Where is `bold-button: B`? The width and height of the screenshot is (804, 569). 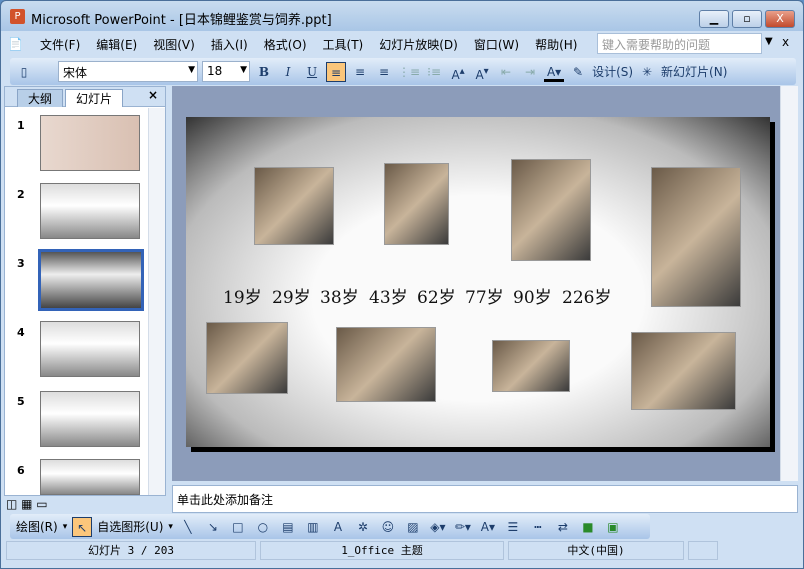
bold-button: B is located at coordinates (264, 72).